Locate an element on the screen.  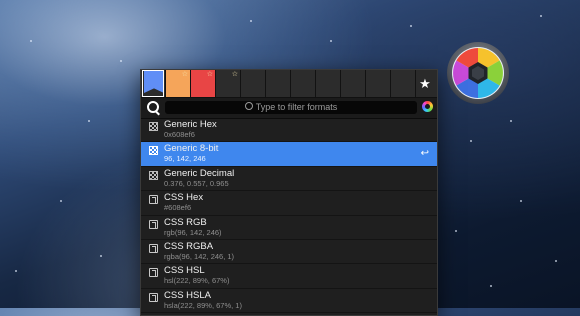
format-name: Generic Decimal is located at coordinates (199, 173).